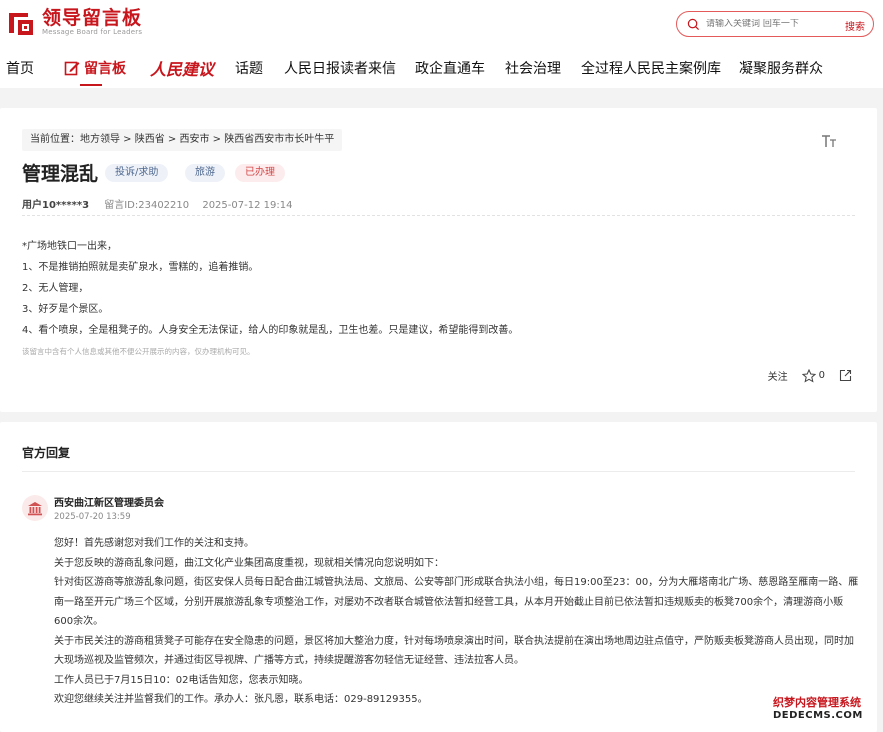  I want to click on message-time: 2025-07-12 19:14, so click(247, 205).